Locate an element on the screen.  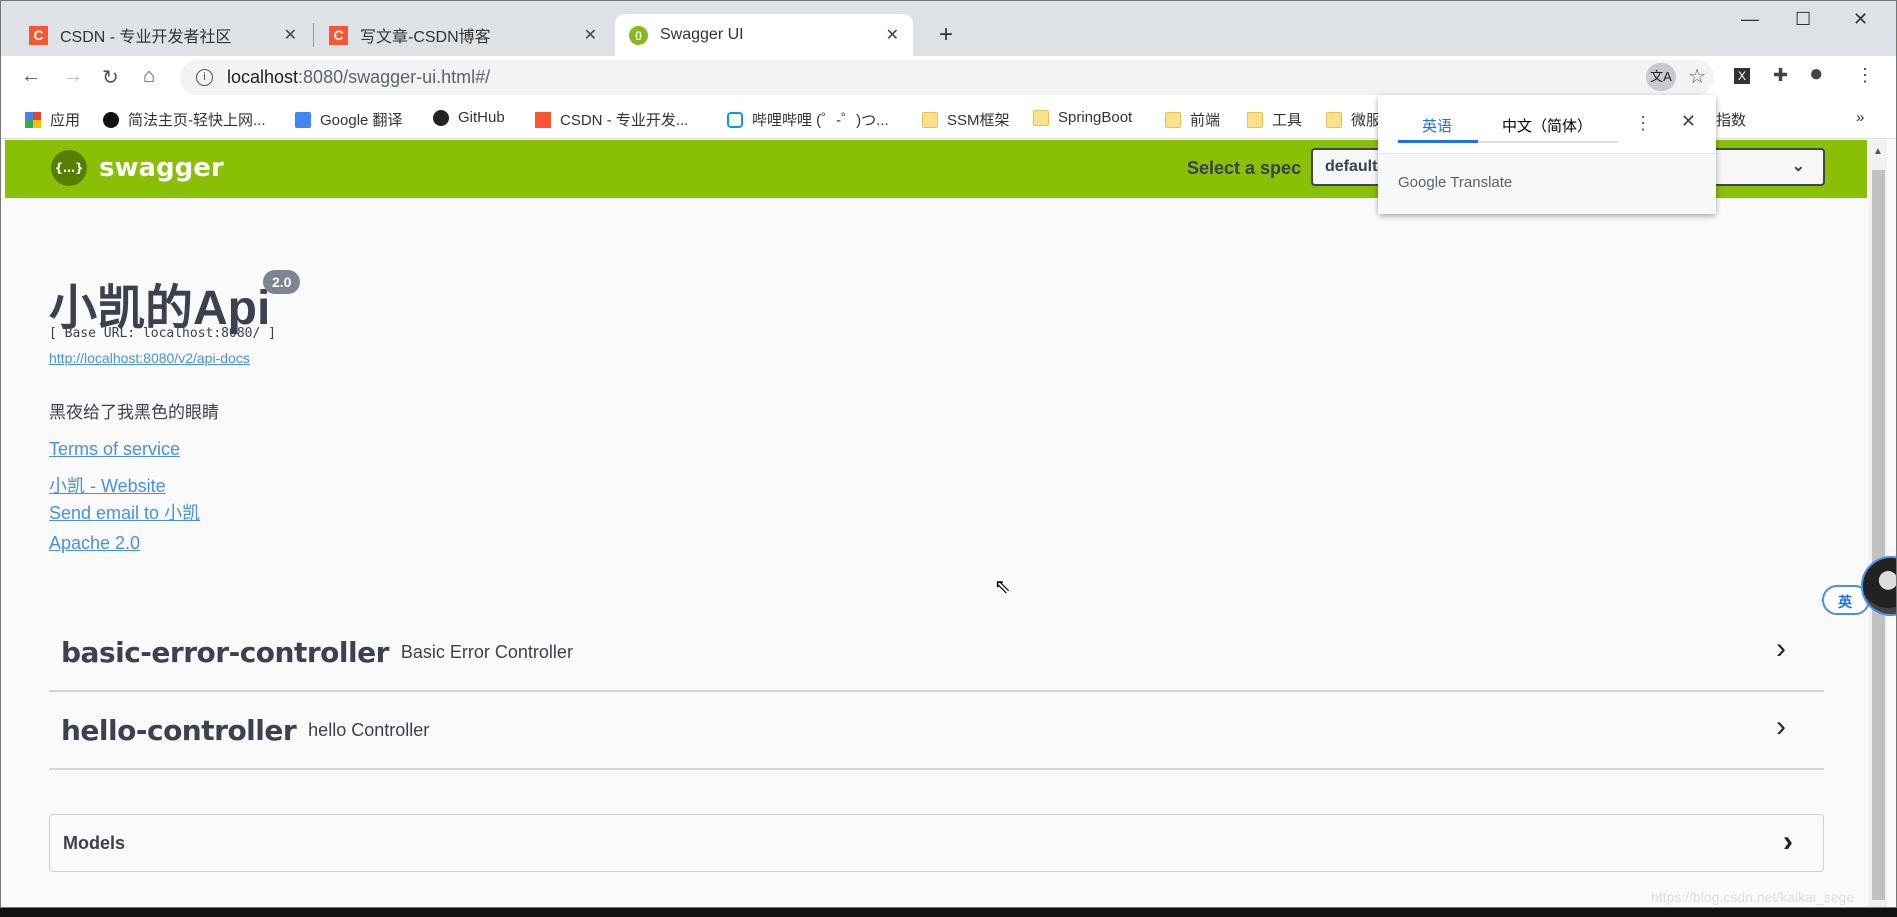
url-host: localhost is located at coordinates (263, 77).